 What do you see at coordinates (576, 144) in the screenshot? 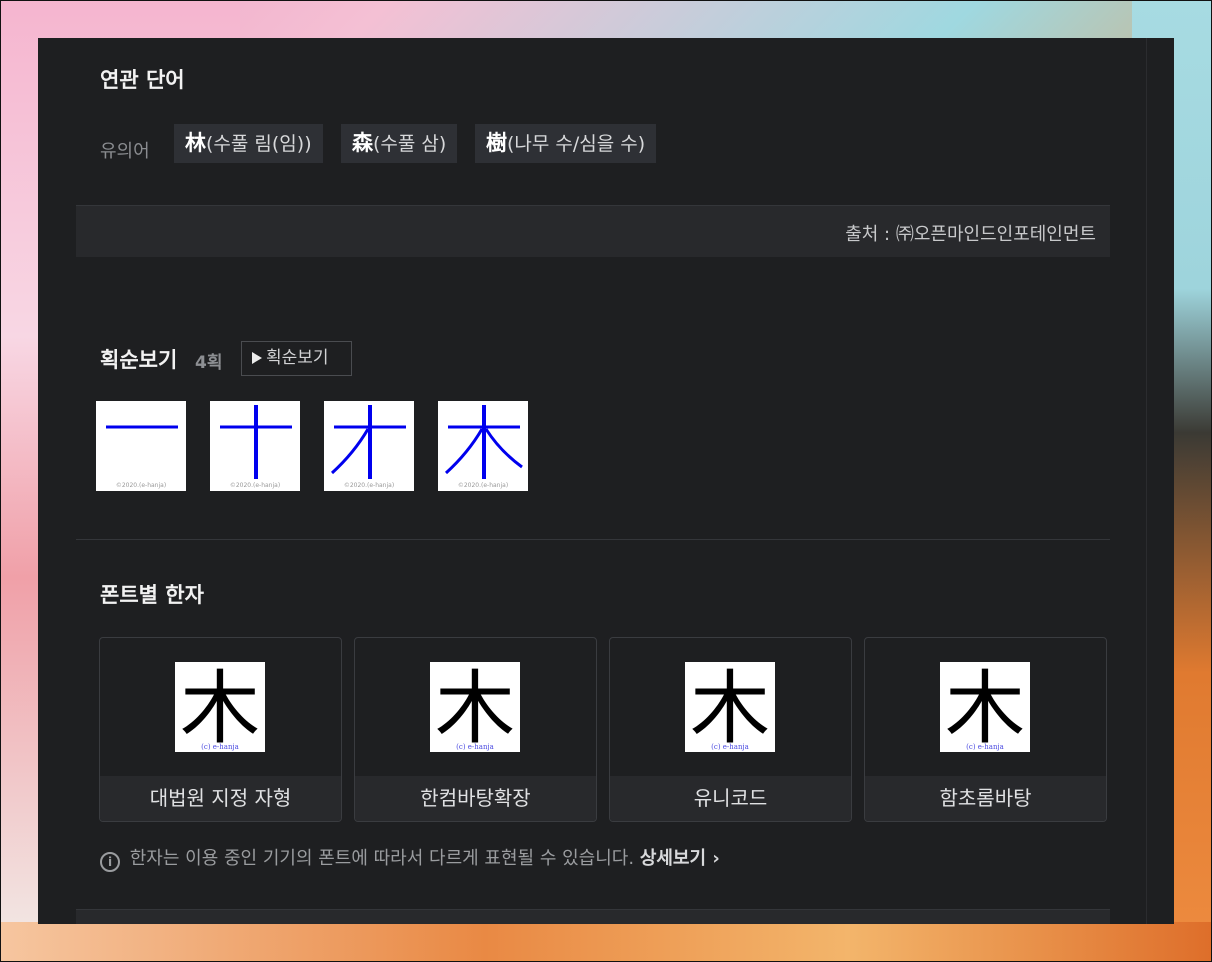
I see `synonym-reading: (나무 수/심을 수)` at bounding box center [576, 144].